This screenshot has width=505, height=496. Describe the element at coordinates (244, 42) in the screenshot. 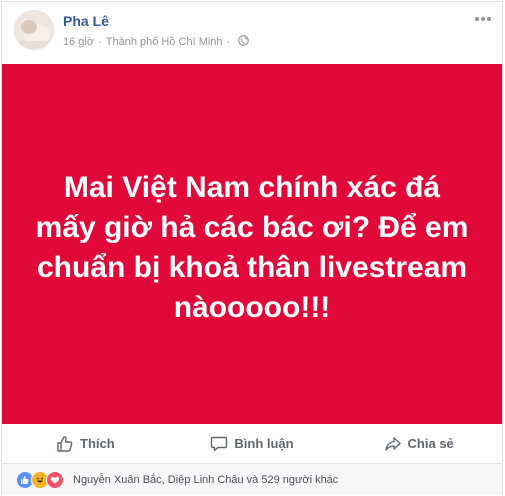

I see `globe-icon` at that location.